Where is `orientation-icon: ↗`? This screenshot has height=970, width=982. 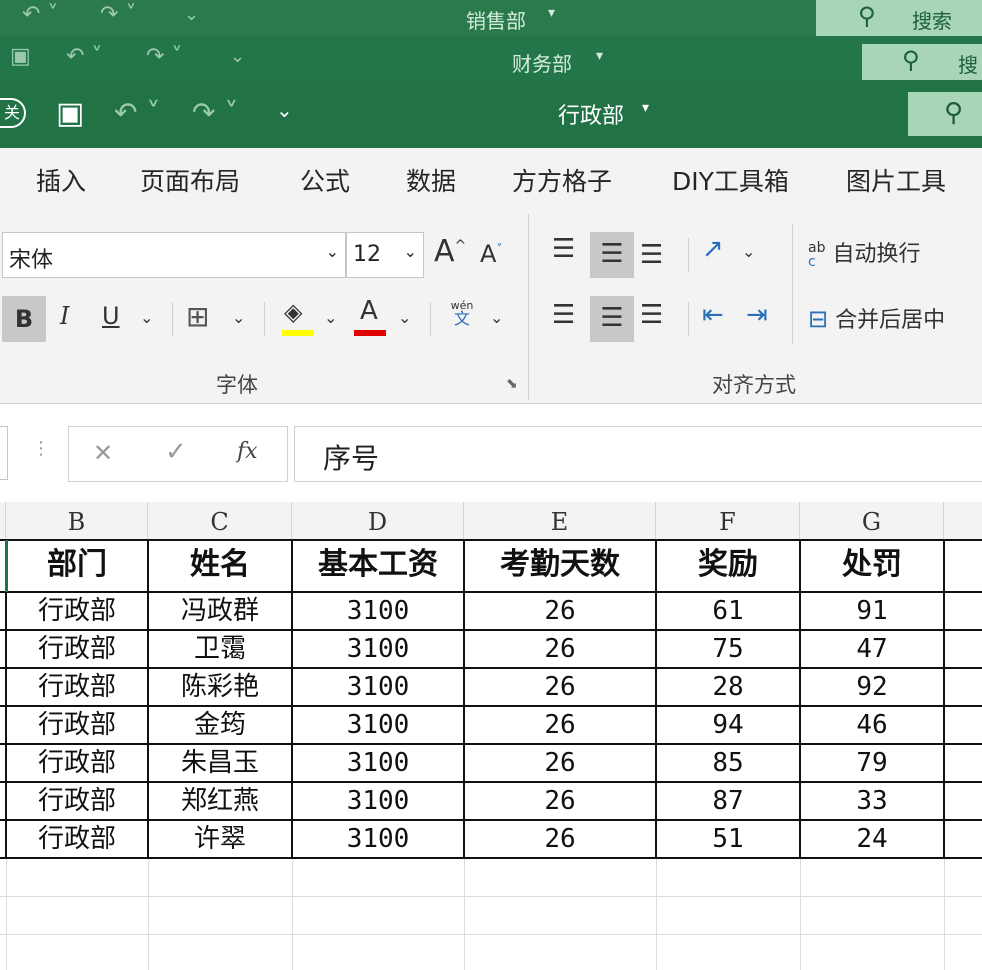 orientation-icon: ↗ is located at coordinates (713, 249).